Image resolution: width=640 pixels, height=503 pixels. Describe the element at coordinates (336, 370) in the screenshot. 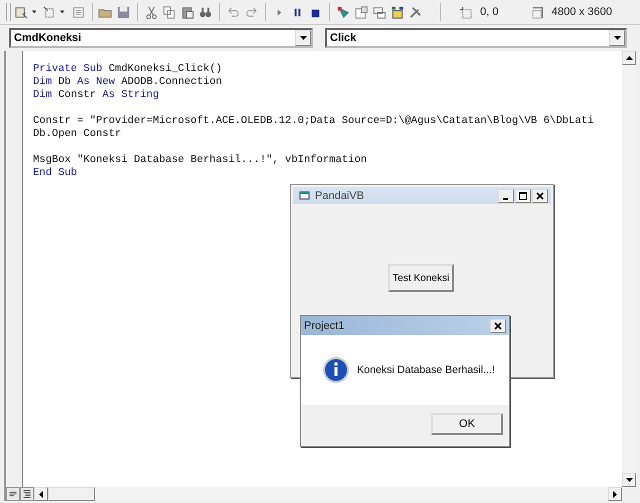

I see `info-icon` at that location.